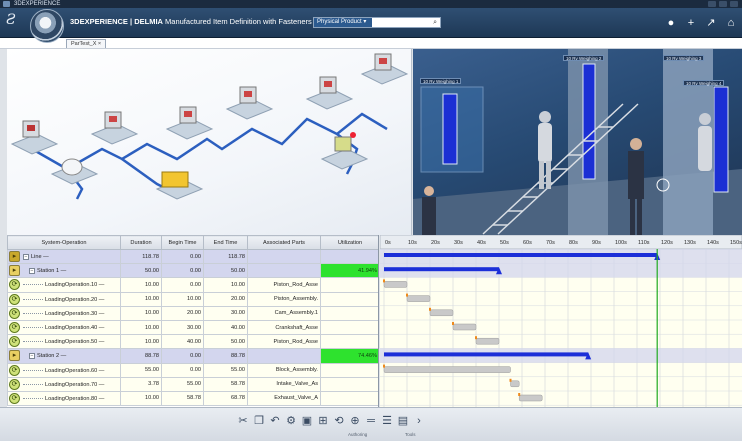 The height and width of the screenshot is (441, 742). Describe the element at coordinates (34, 137) in the screenshot. I see `station-platform` at that location.